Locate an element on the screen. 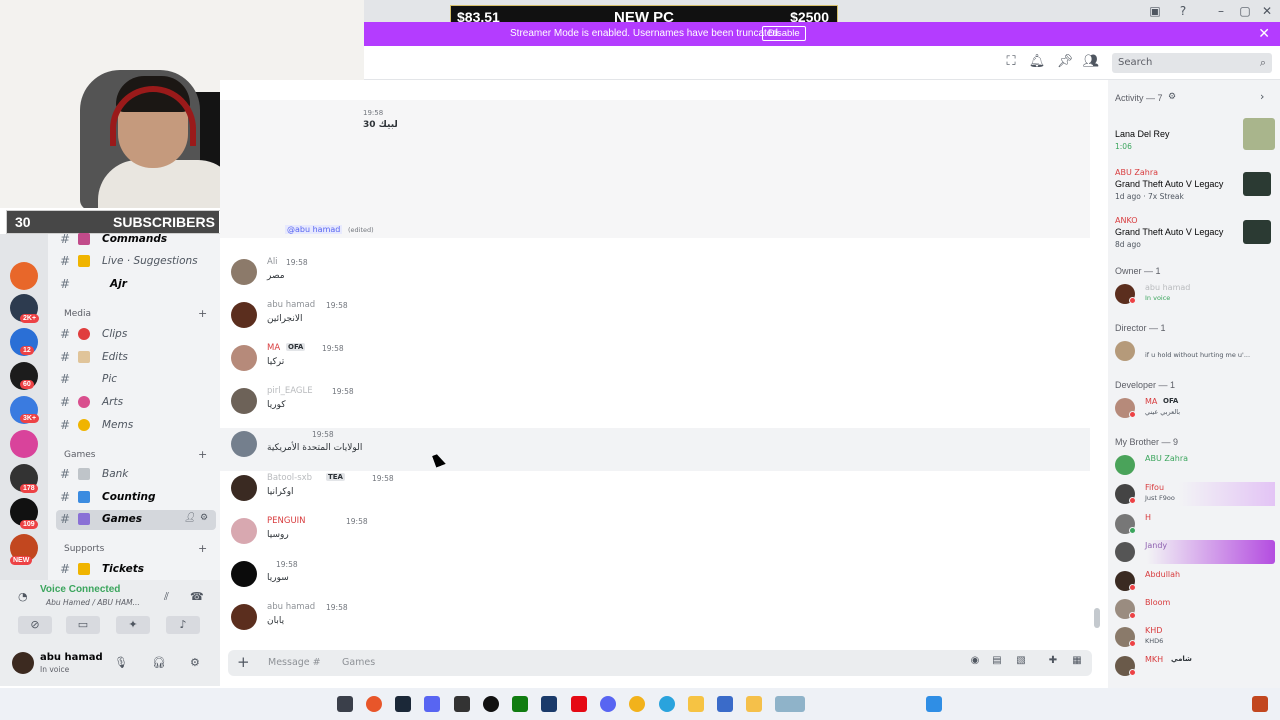 Image resolution: width=1280 pixels, height=720 pixels. telegram-icon is located at coordinates (667, 704).